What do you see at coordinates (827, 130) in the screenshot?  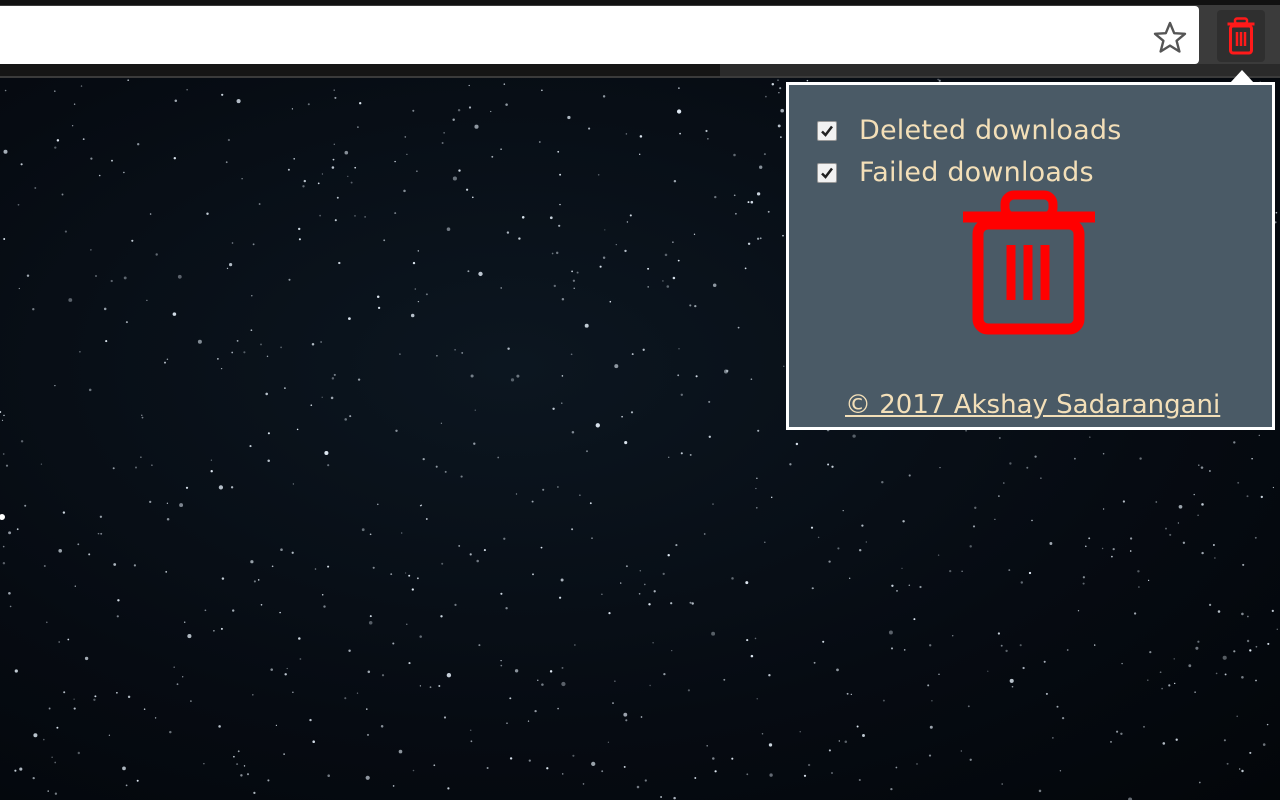 I see `deleted-downloads-checkbox` at bounding box center [827, 130].